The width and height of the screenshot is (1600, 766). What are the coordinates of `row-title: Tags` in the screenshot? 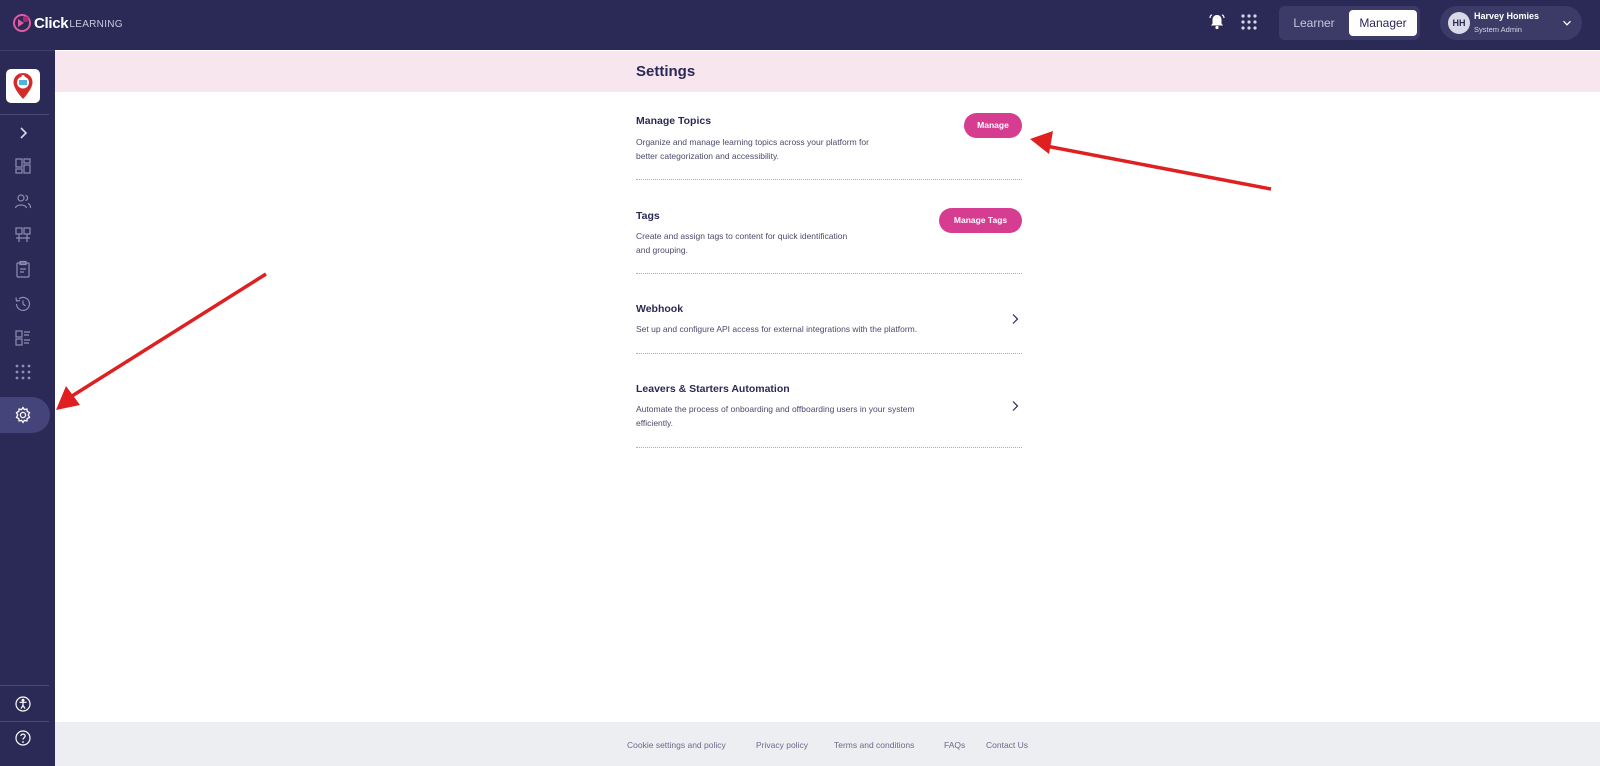 It's located at (648, 216).